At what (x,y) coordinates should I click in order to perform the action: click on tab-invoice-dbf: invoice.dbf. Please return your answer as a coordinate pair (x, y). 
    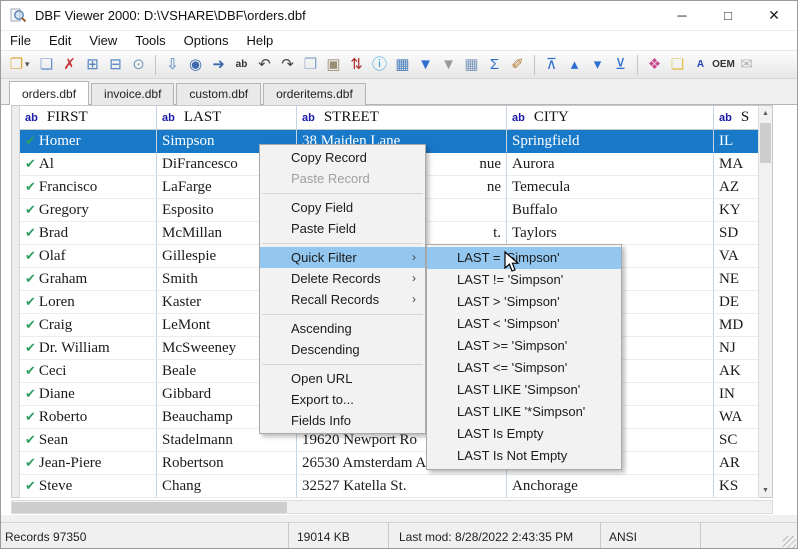
    Looking at the image, I should click on (133, 94).